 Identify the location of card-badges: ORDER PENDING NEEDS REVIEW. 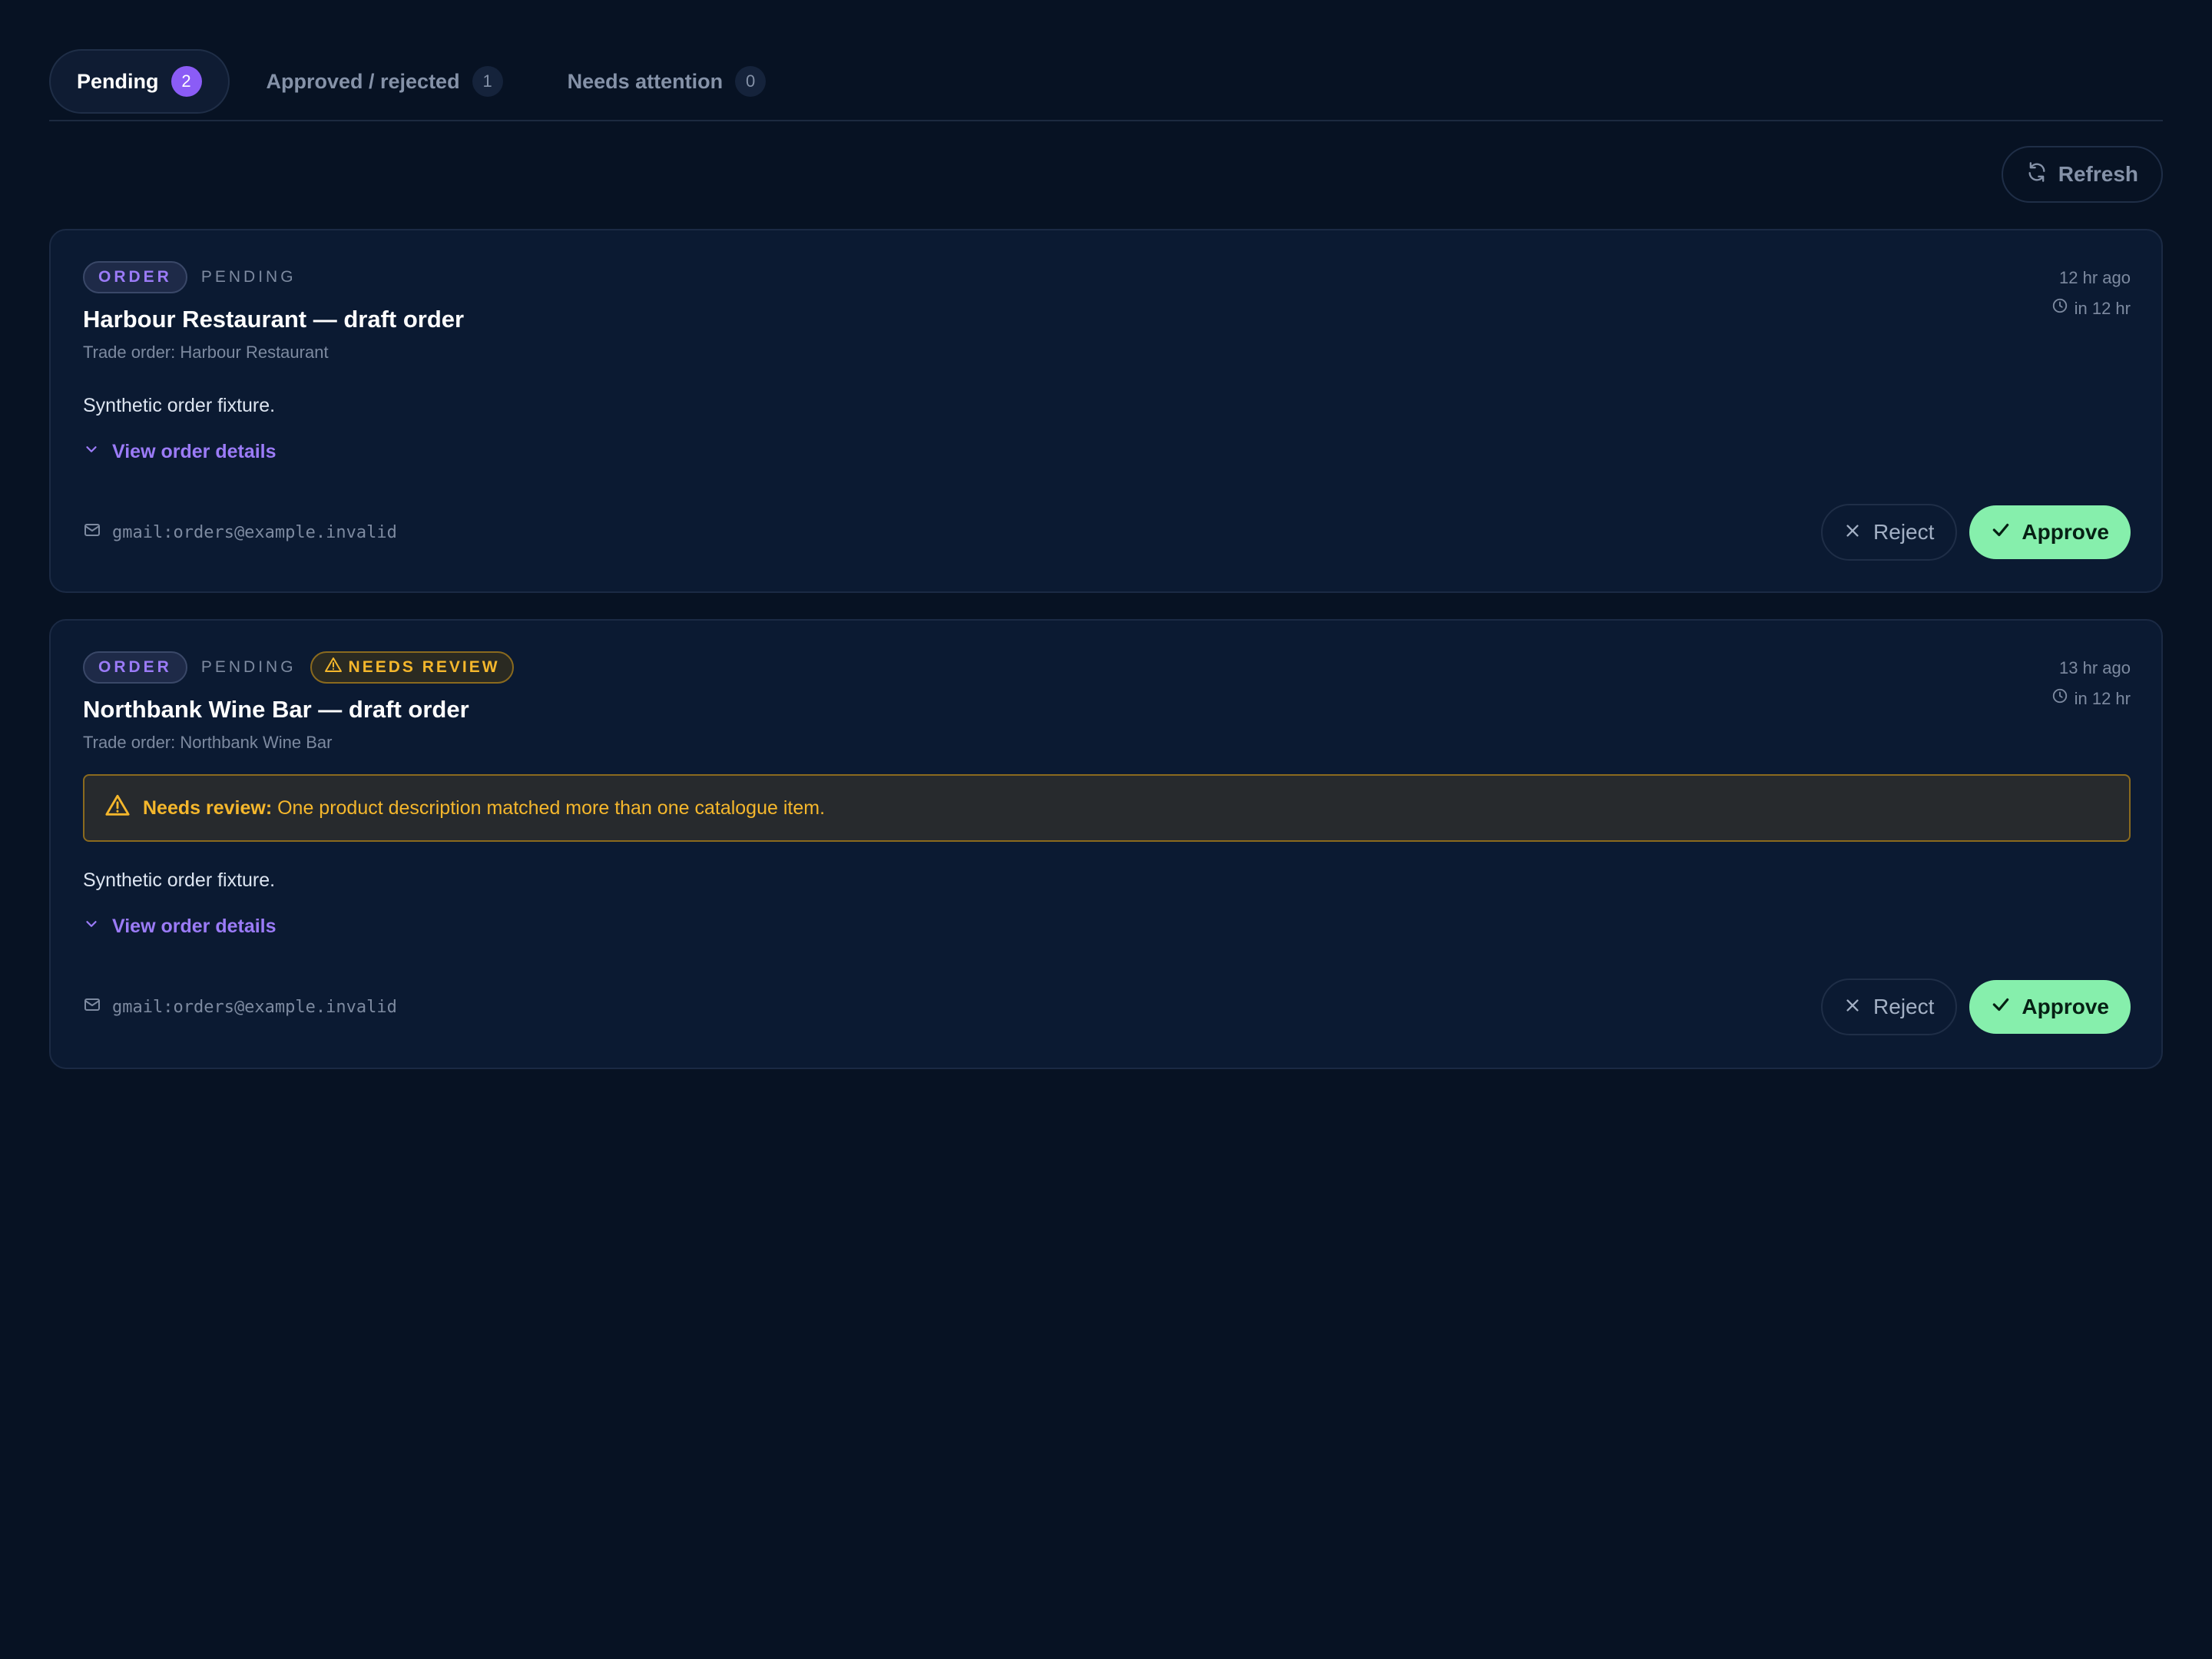
(299, 667).